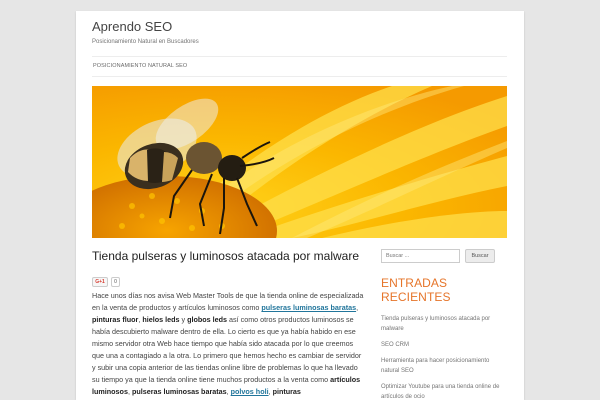 This screenshot has height=400, width=600. Describe the element at coordinates (357, 307) in the screenshot. I see `post-text: ,` at that location.